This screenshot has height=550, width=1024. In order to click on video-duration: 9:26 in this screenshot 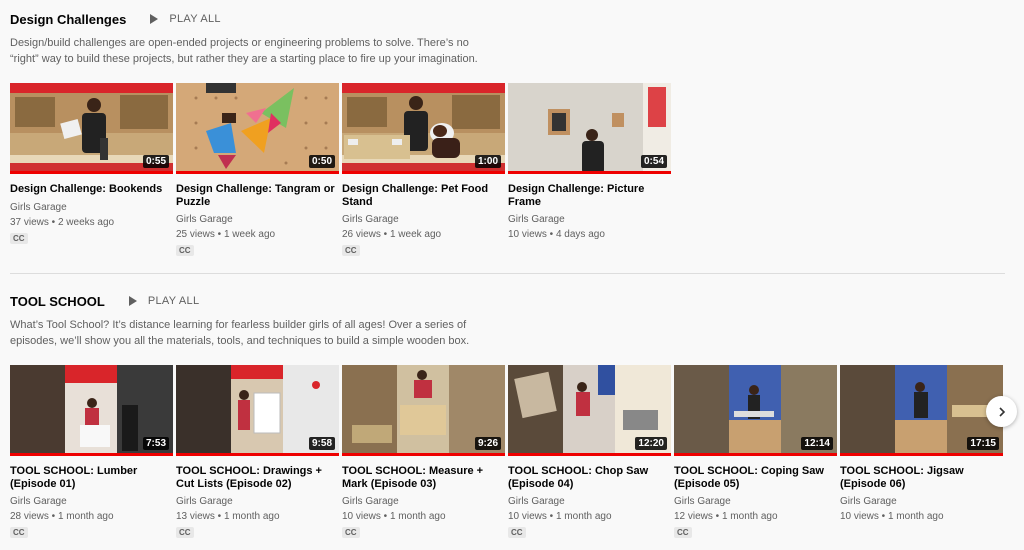, I will do `click(487, 443)`.